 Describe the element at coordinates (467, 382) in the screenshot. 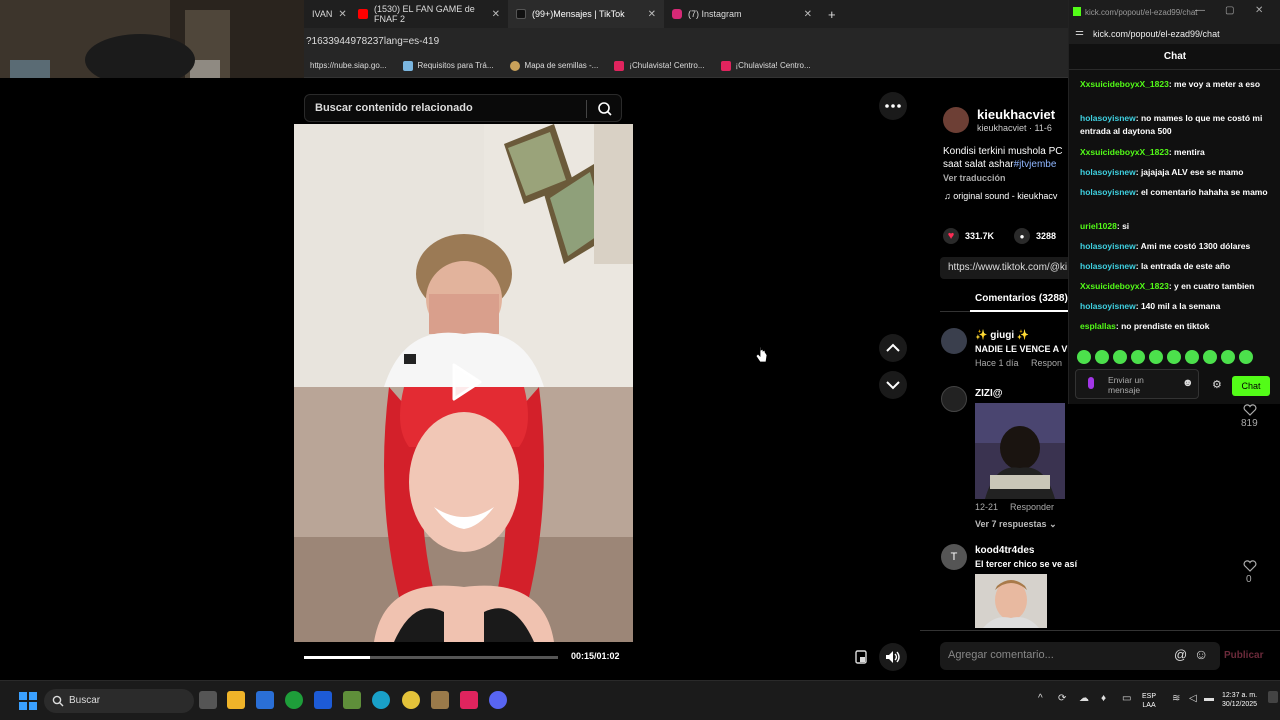

I see `play-icon` at that location.